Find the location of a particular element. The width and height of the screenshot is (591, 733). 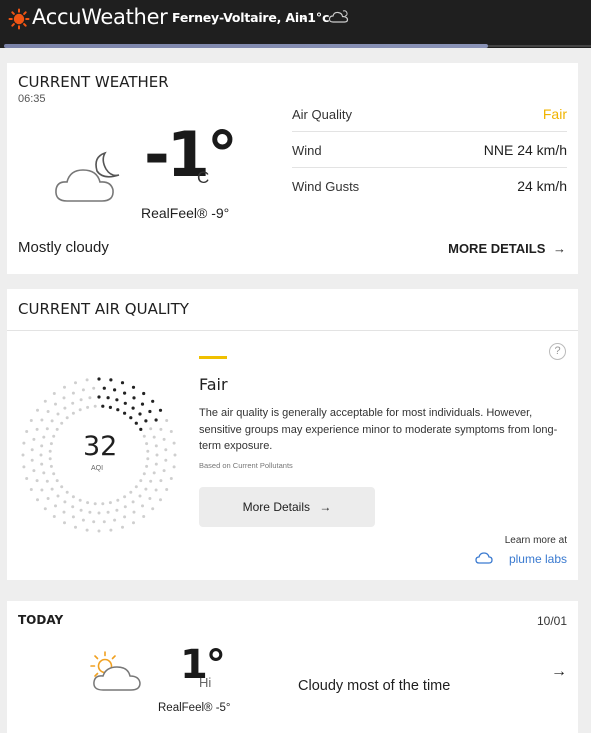

divider is located at coordinates (292, 330).